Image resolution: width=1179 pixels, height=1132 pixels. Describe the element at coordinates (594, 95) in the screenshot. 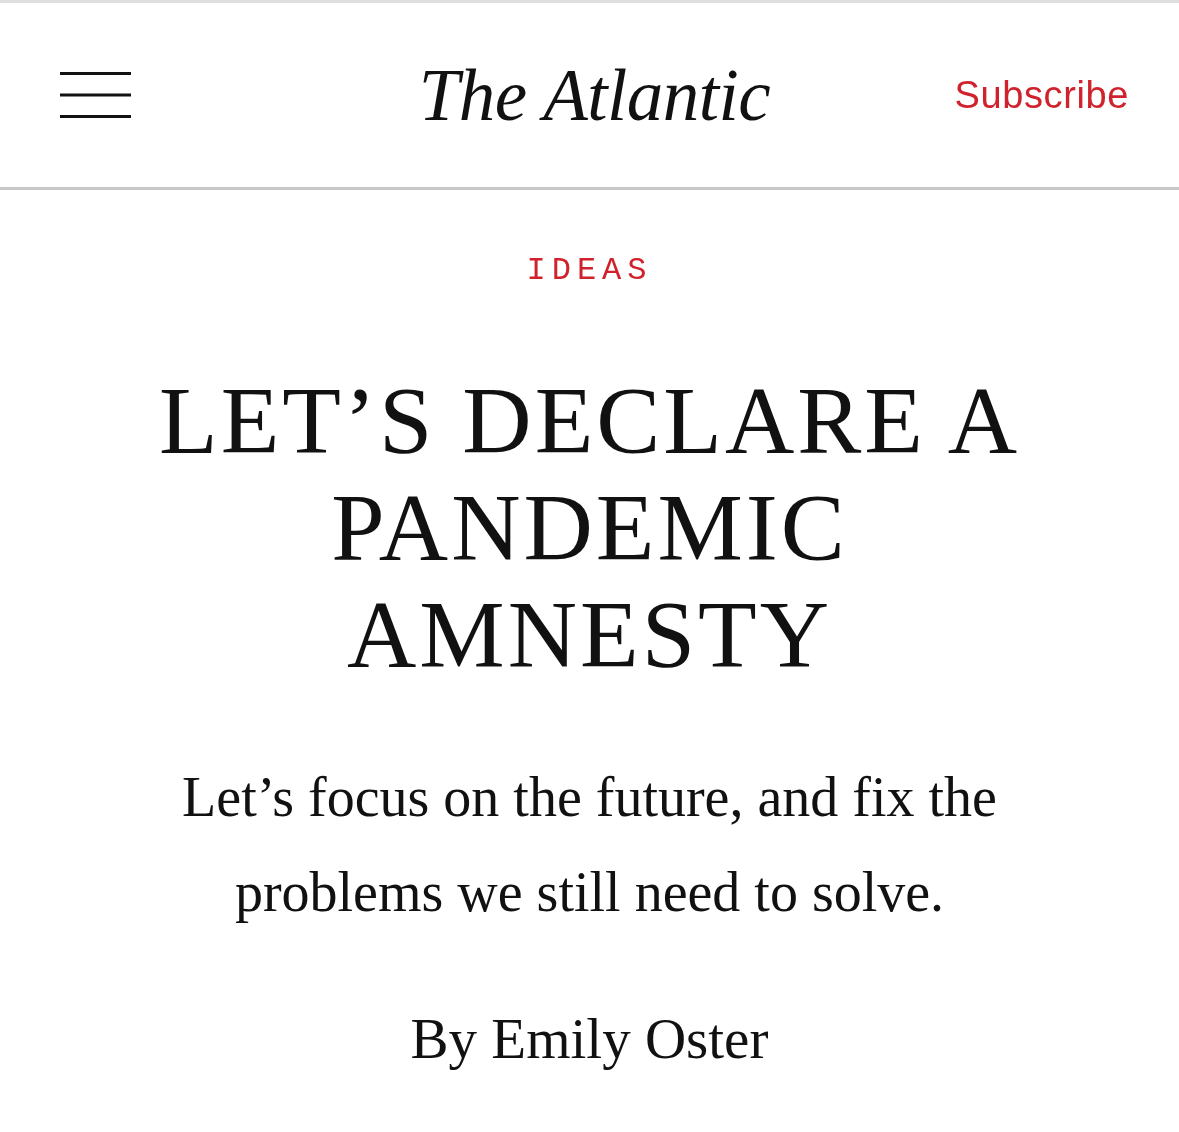

I see `site-logo: The Atlantic` at that location.